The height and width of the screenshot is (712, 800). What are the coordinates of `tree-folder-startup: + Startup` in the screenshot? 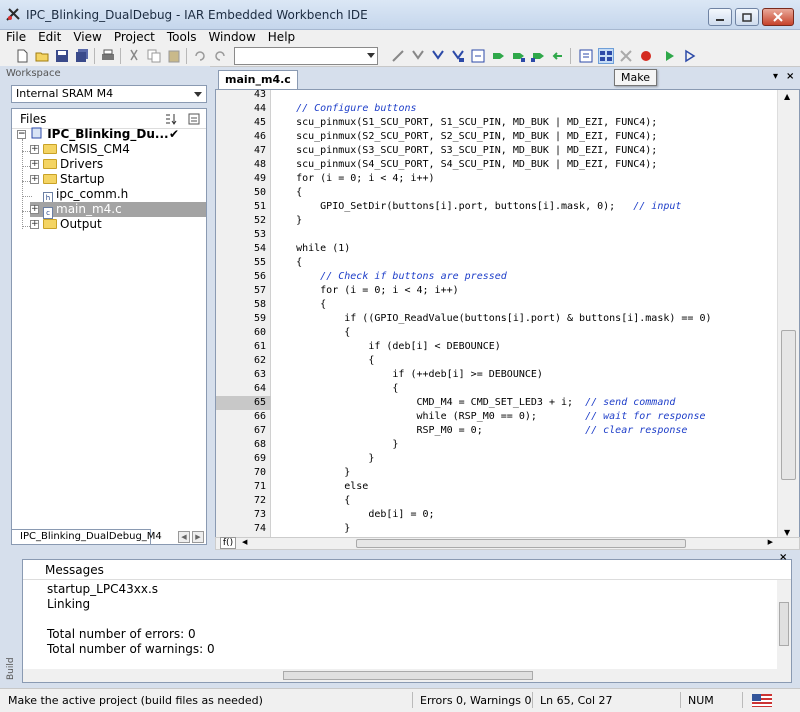 It's located at (67, 179).